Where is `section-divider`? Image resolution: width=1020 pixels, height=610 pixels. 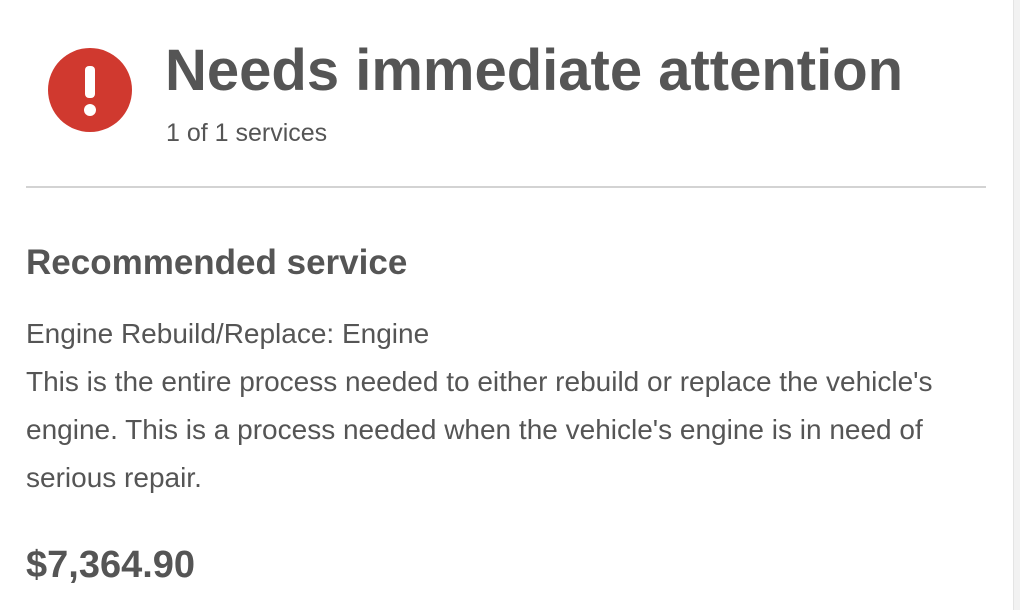 section-divider is located at coordinates (506, 187).